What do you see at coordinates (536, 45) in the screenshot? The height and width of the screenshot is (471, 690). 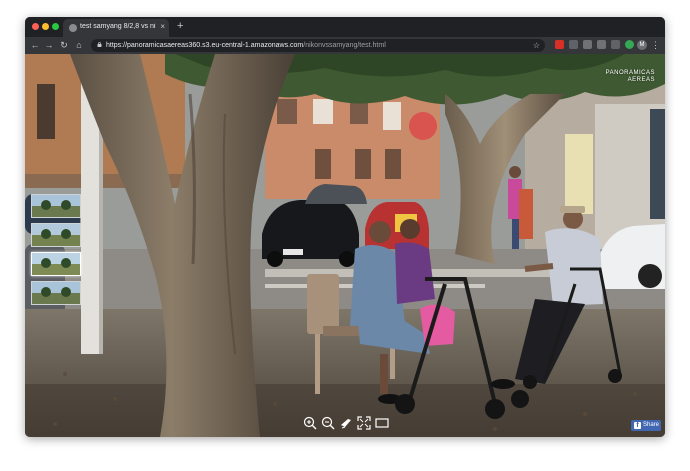 I see `bookmark-star-icon: ☆` at bounding box center [536, 45].